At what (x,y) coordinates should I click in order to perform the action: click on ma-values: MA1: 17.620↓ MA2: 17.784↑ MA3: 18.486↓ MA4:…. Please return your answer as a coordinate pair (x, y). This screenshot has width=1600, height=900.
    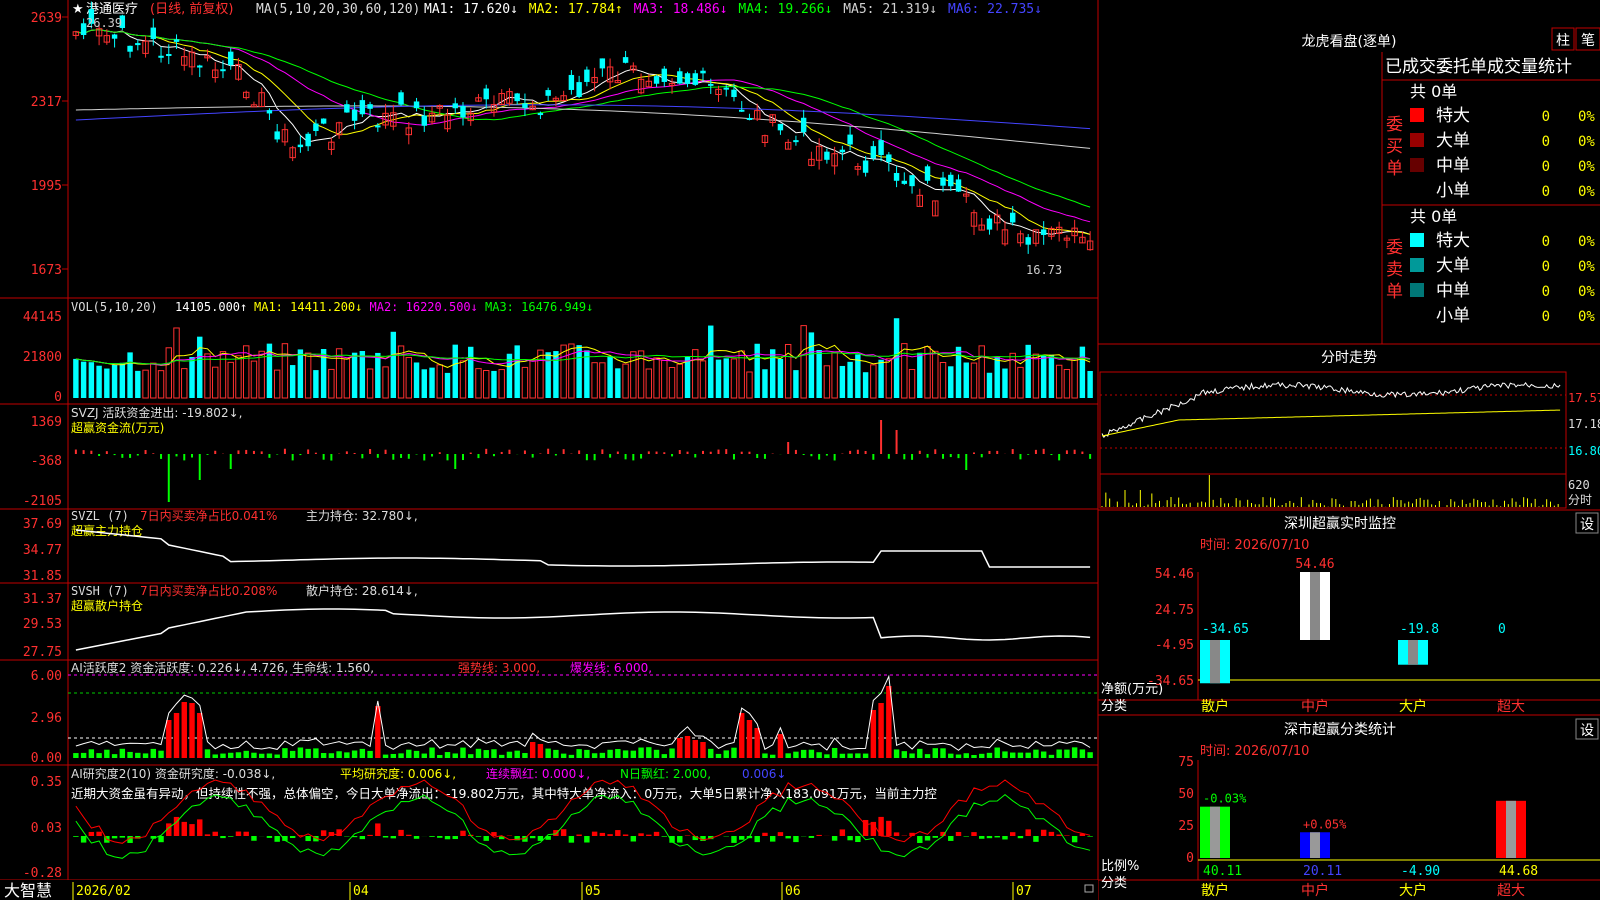
    Looking at the image, I should click on (733, 9).